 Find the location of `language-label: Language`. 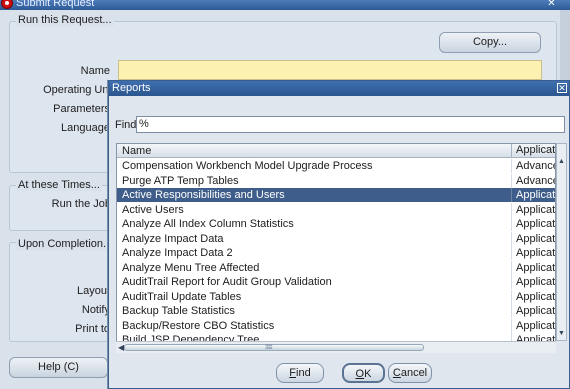

language-label: Language is located at coordinates (85, 128).